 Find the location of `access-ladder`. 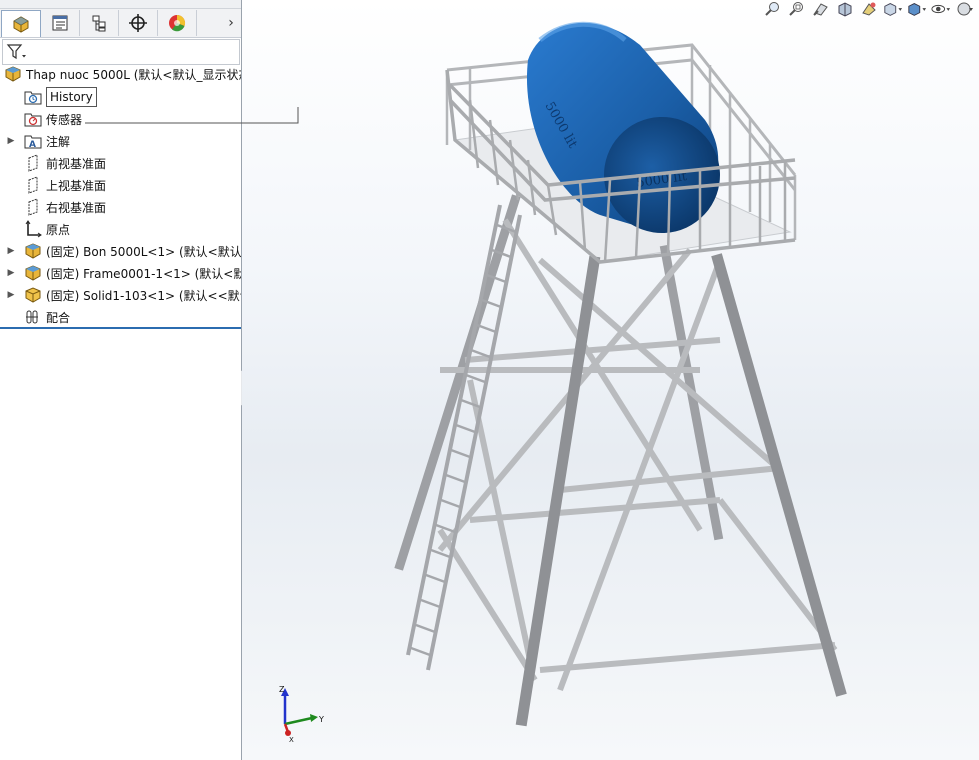

access-ladder is located at coordinates (464, 437).